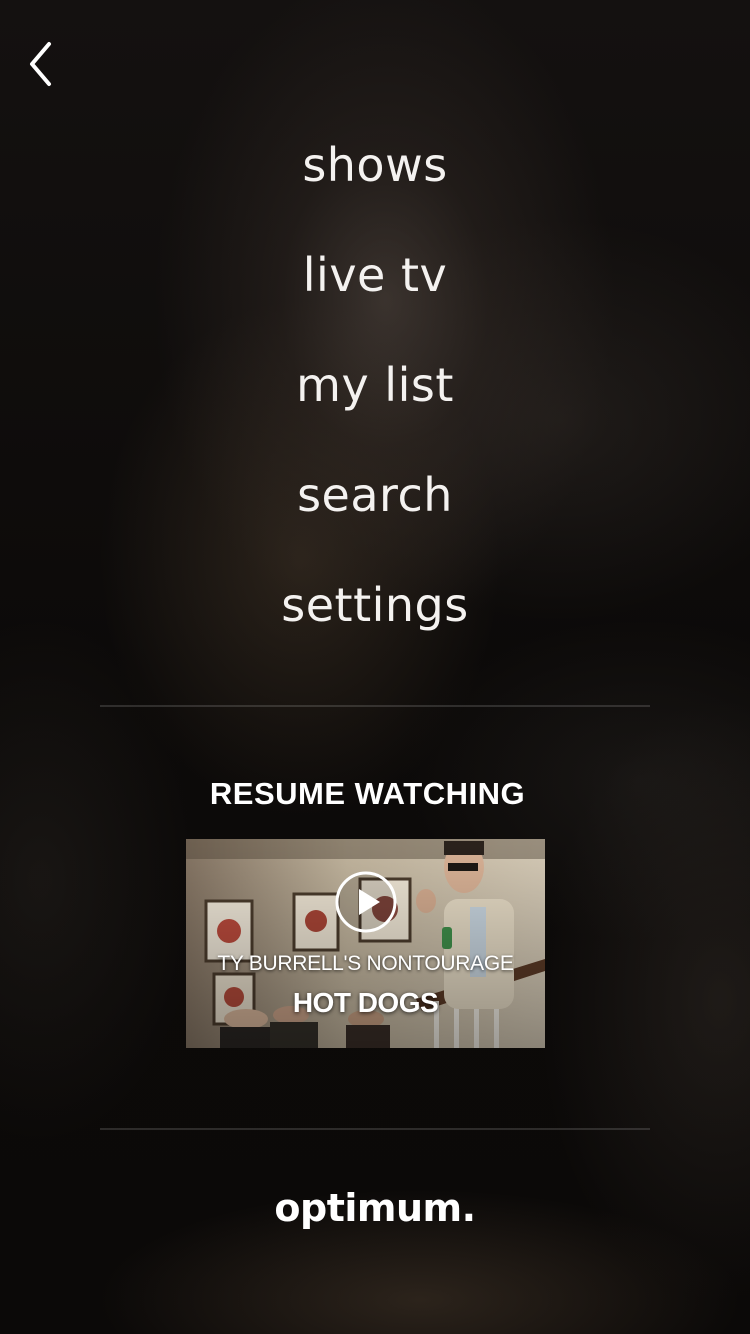 The width and height of the screenshot is (750, 1334). What do you see at coordinates (365, 963) in the screenshot?
I see `show-title: TY BURRELL'S NONTOURAGE` at bounding box center [365, 963].